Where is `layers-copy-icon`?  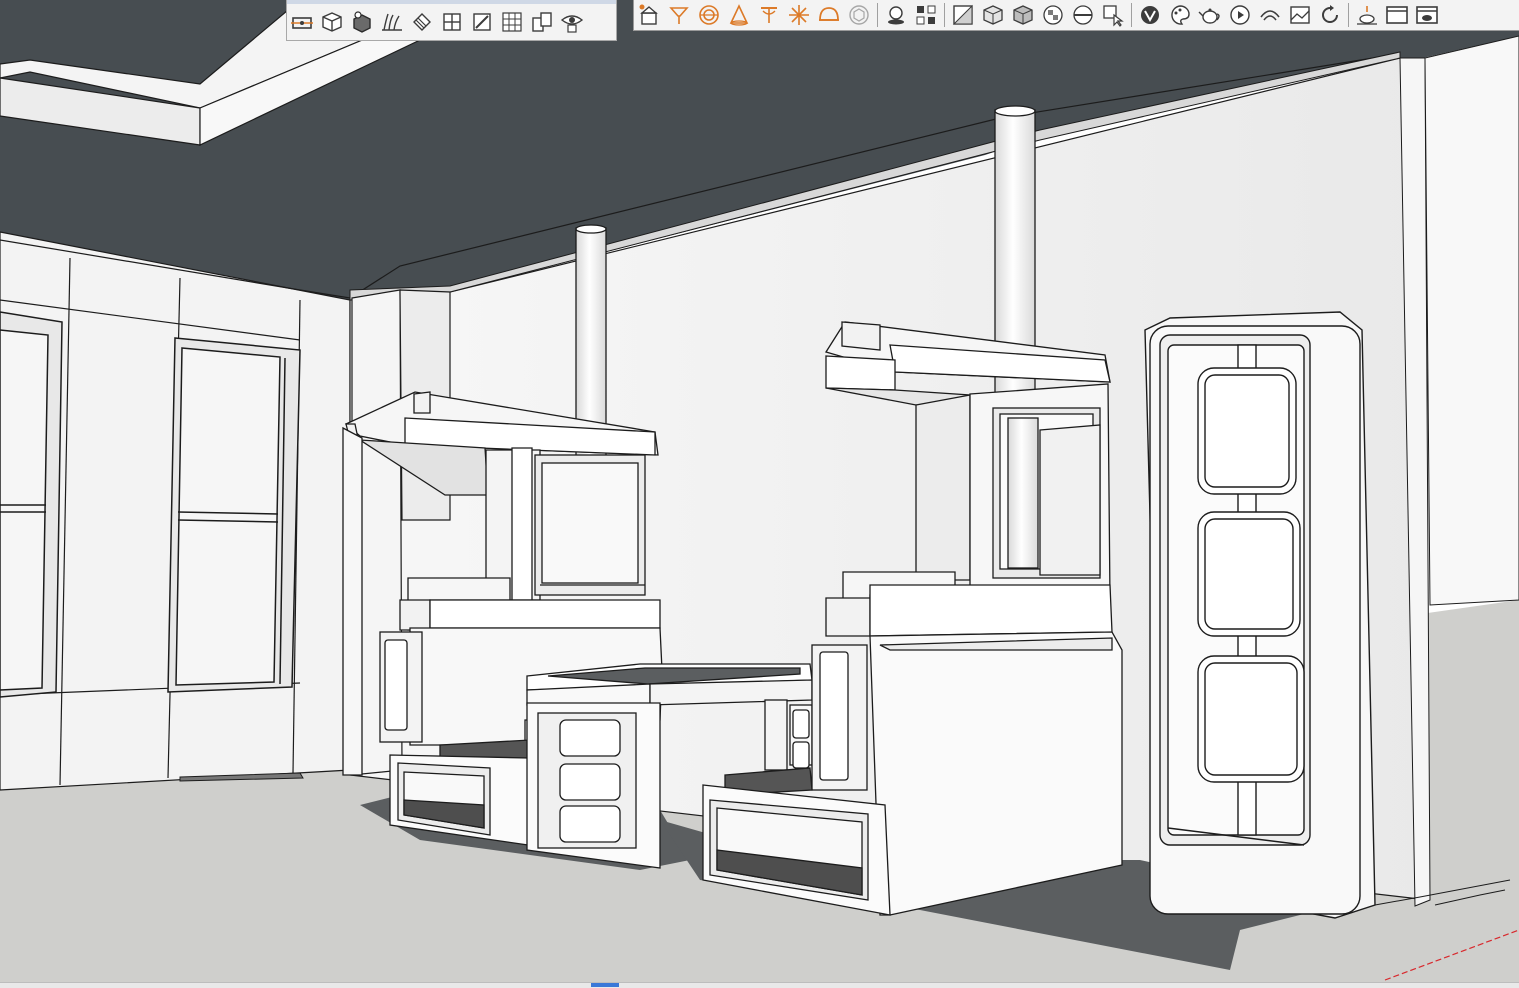 layers-copy-icon is located at coordinates (542, 22).